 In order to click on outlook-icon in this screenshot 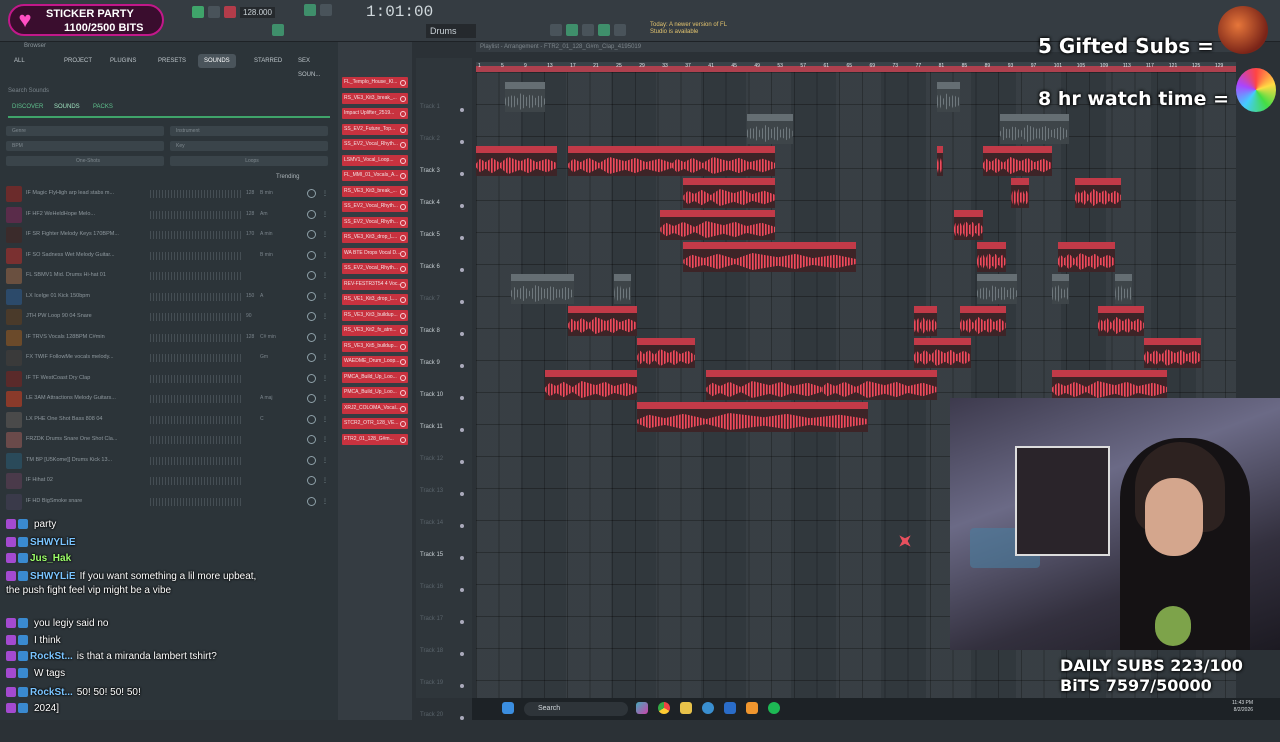, I will do `click(730, 708)`.